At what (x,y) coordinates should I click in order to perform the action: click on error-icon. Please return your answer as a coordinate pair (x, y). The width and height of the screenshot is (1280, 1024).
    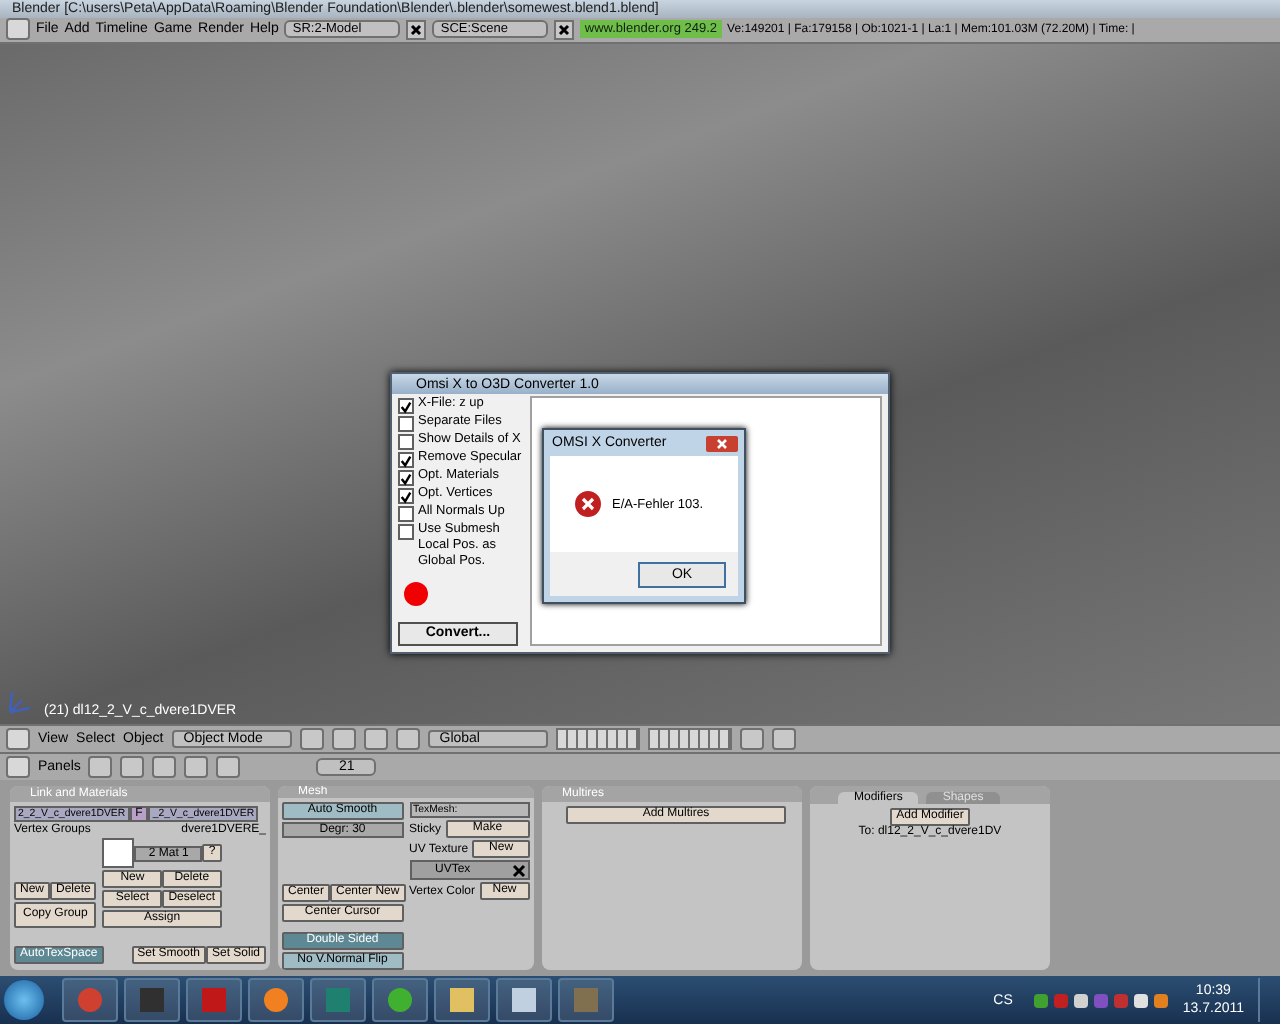
    Looking at the image, I should click on (588, 504).